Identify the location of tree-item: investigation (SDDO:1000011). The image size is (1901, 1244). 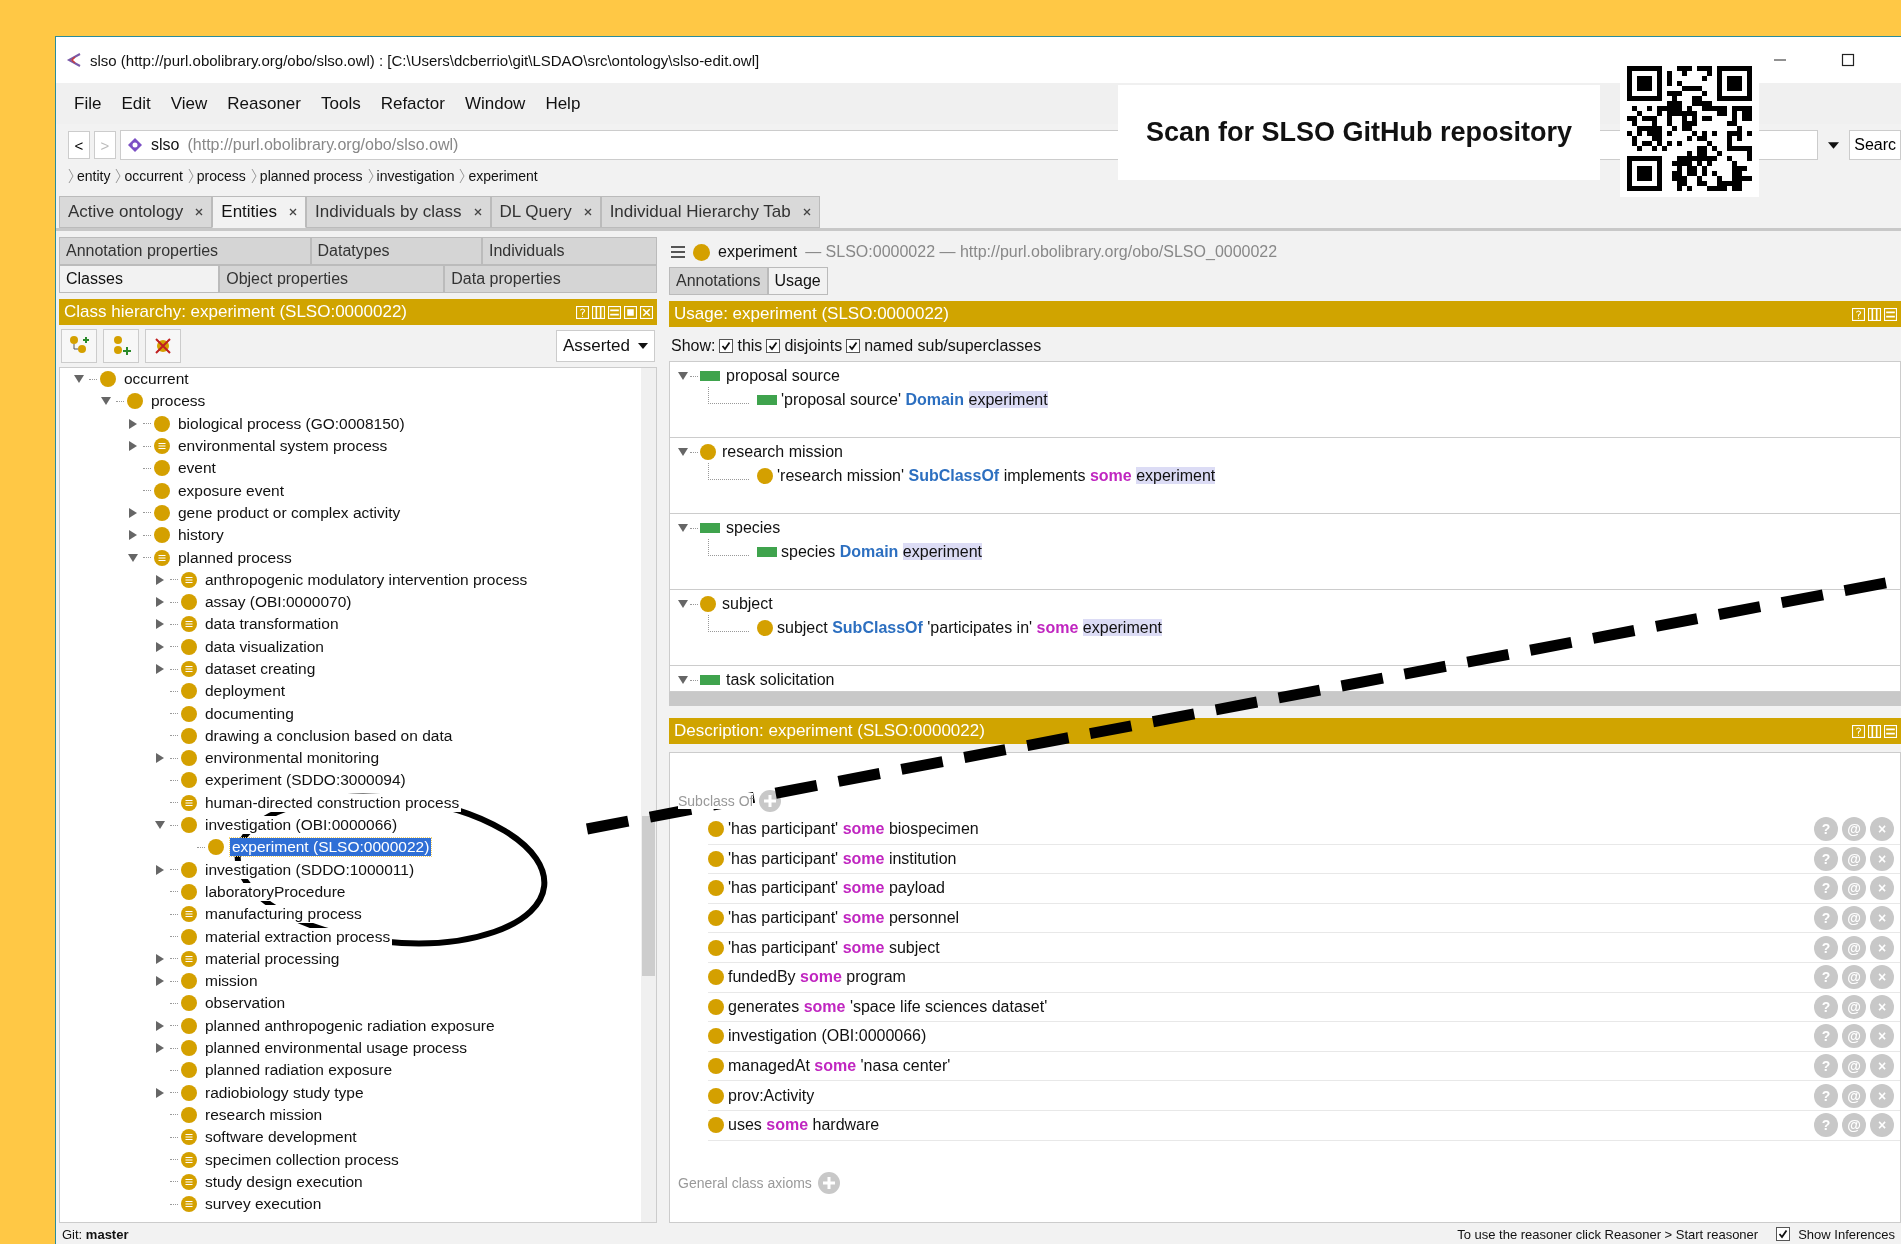
(310, 869).